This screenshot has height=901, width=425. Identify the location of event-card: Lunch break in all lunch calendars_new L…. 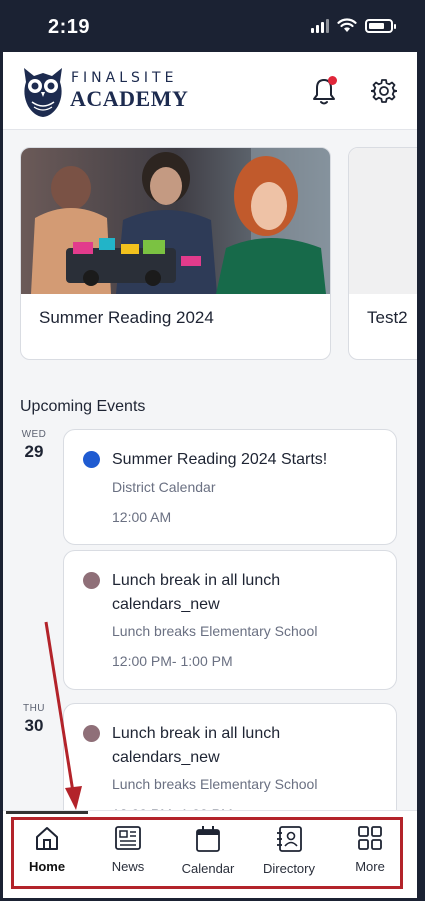
(230, 620).